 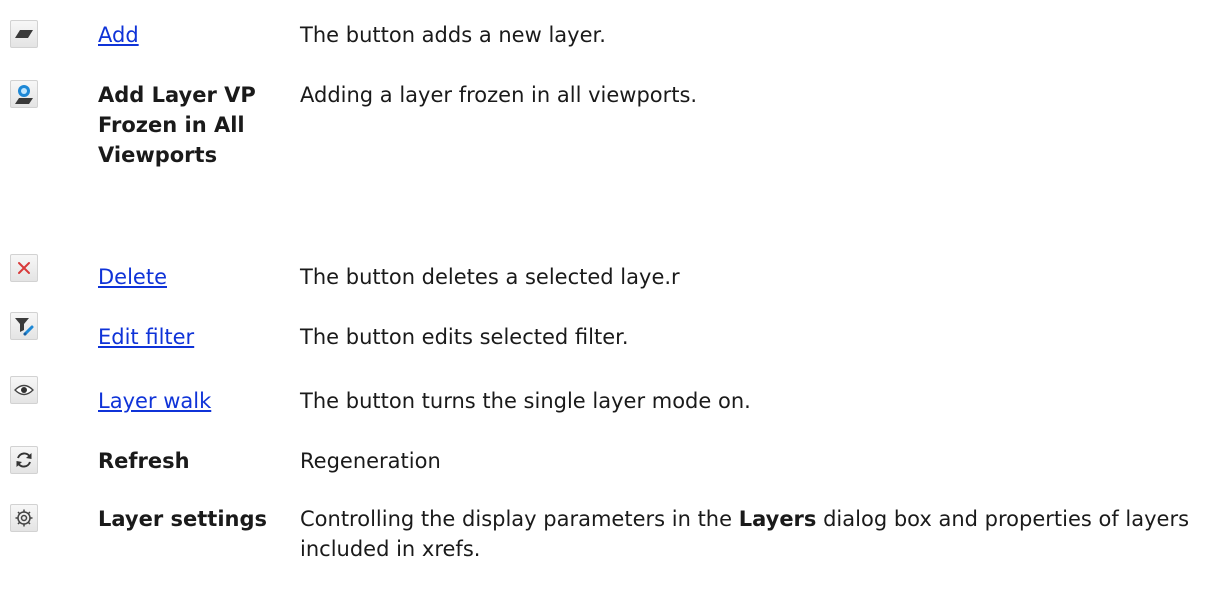 What do you see at coordinates (453, 35) in the screenshot?
I see `row-description: The button adds a new layer.` at bounding box center [453, 35].